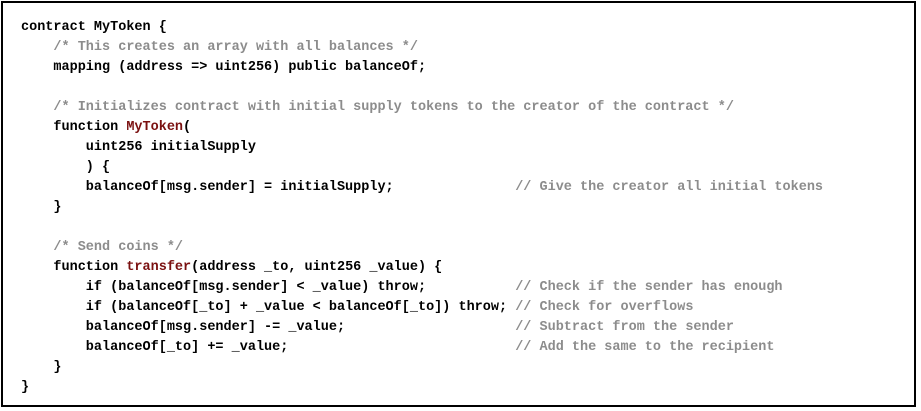 The height and width of the screenshot is (411, 921). What do you see at coordinates (422, 28) in the screenshot?
I see `code-line: contract MyToken {` at bounding box center [422, 28].